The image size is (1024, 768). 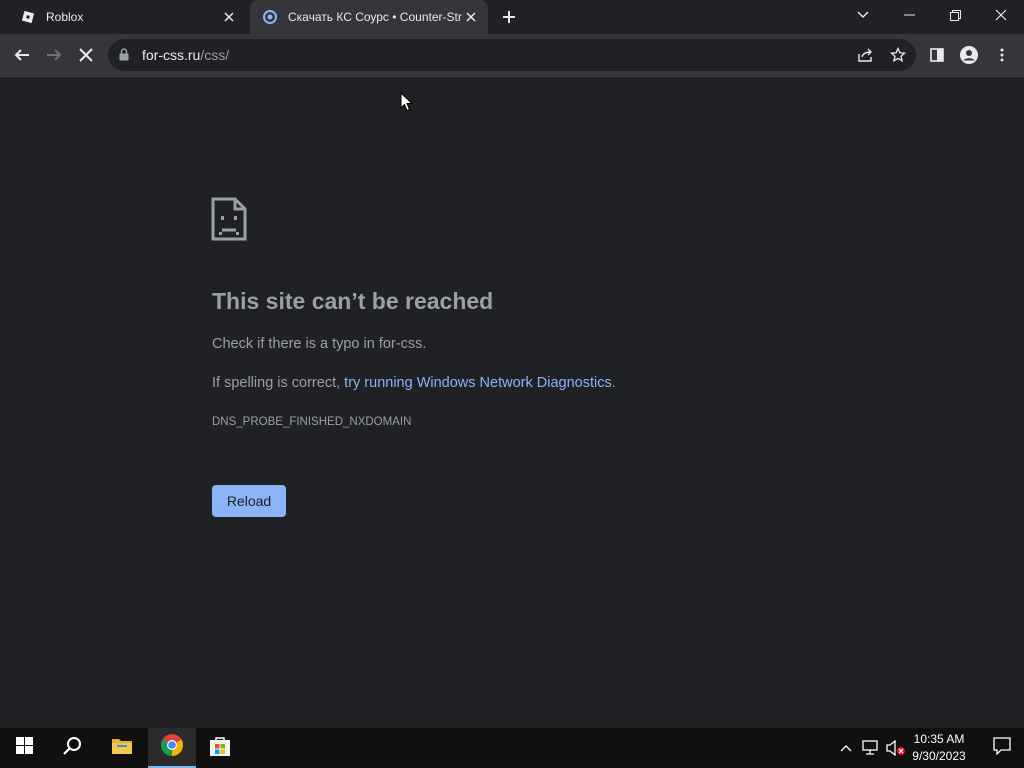 I want to click on tab-title: Скачать КС Соурс • Counter-Strike, so click(x=375, y=17).